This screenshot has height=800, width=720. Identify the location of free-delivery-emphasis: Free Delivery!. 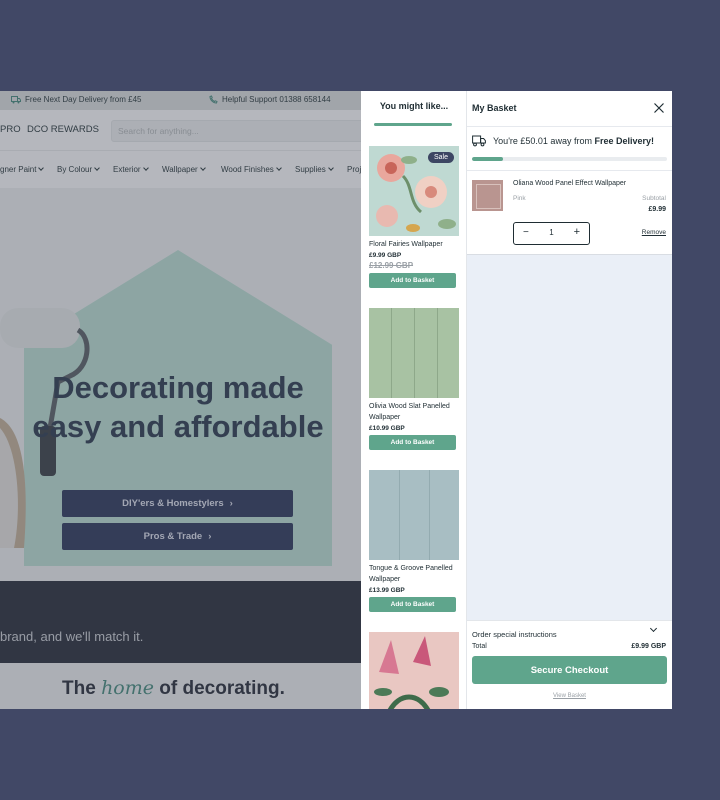
(624, 141).